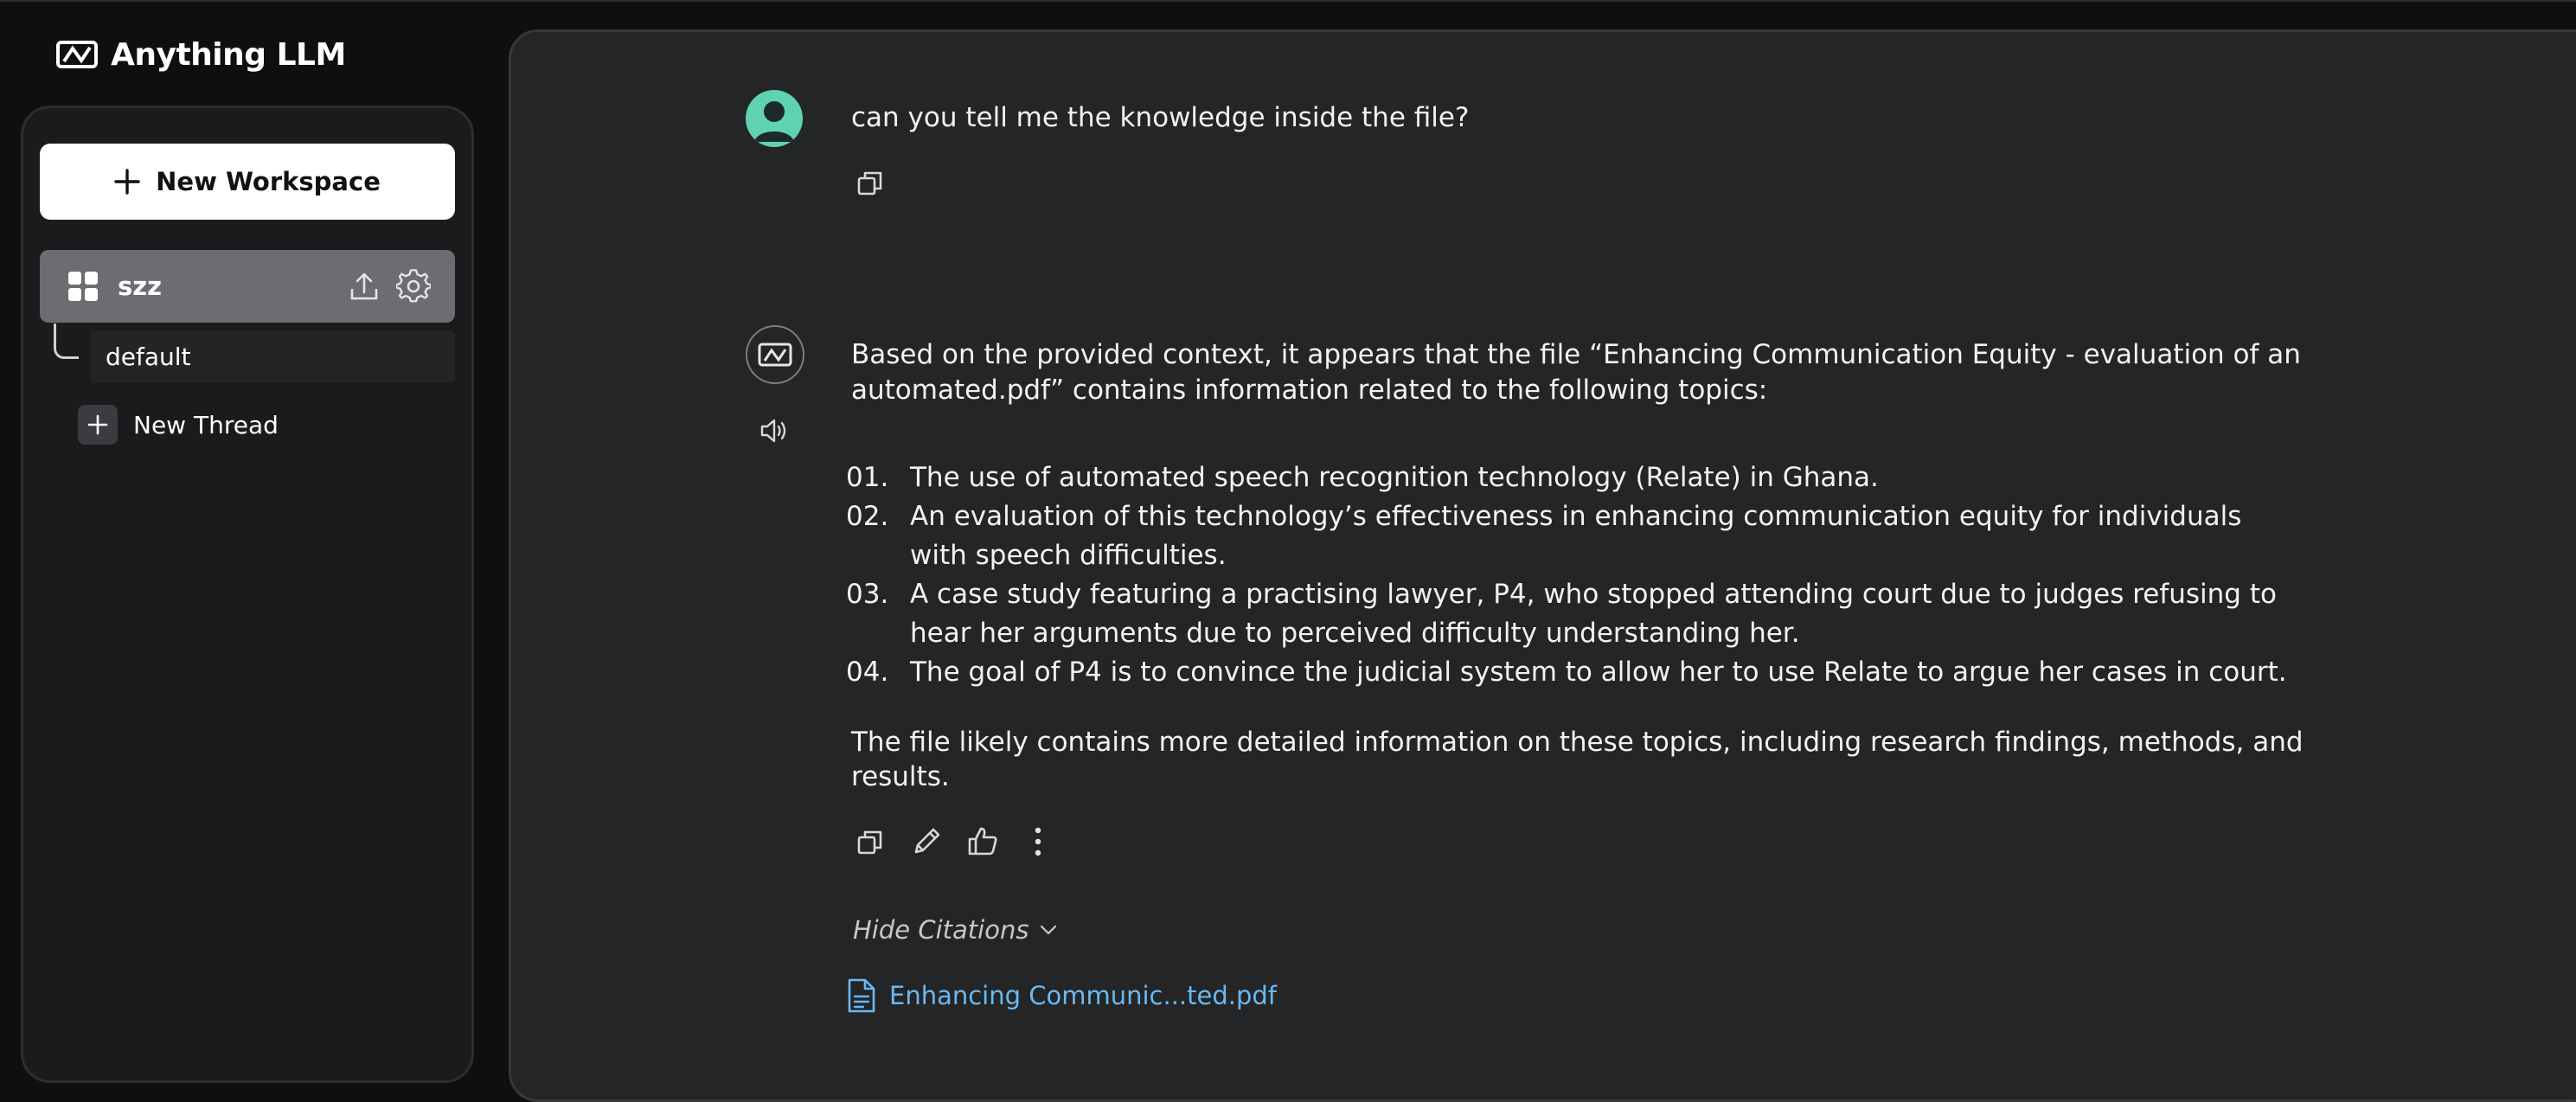  What do you see at coordinates (867, 477) in the screenshot?
I see `list-item-number: 01.` at bounding box center [867, 477].